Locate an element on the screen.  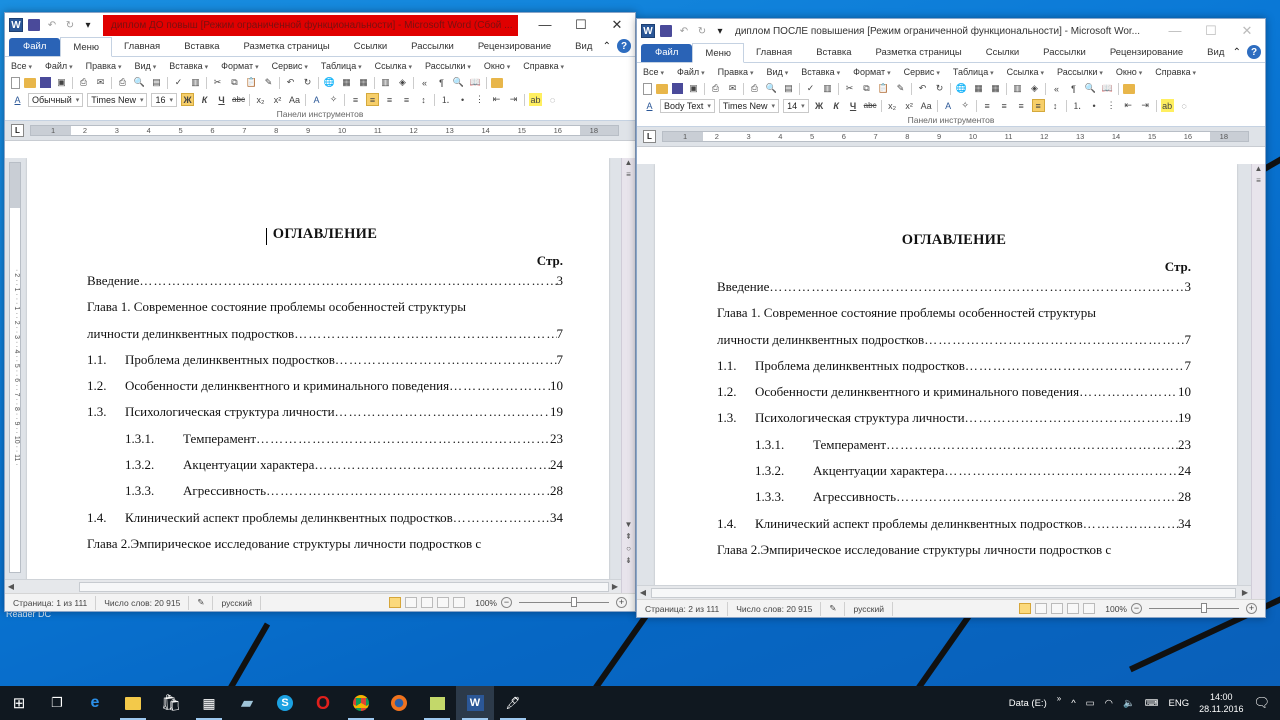
toc-entry: 1.3.2. Акцентуации характера 24 is located at coordinates (954, 476).